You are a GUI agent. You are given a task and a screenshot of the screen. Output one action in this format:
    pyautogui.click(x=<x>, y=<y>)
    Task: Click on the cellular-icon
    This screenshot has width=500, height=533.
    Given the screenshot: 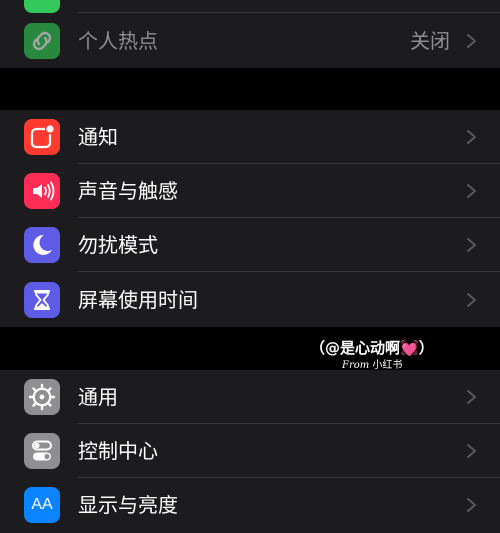 What is the action you would take?
    pyautogui.click(x=42, y=6)
    